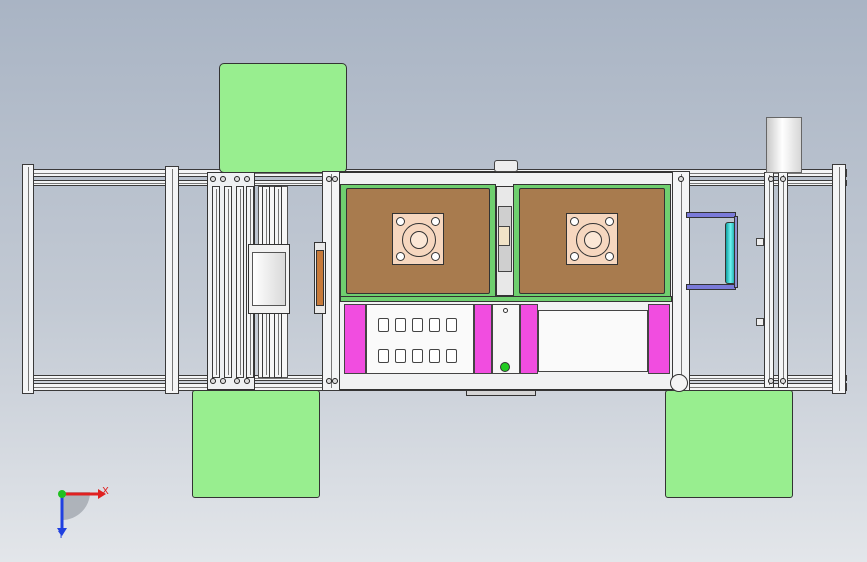 Image resolution: width=867 pixels, height=562 pixels. I want to click on top-left-pad, so click(283, 118).